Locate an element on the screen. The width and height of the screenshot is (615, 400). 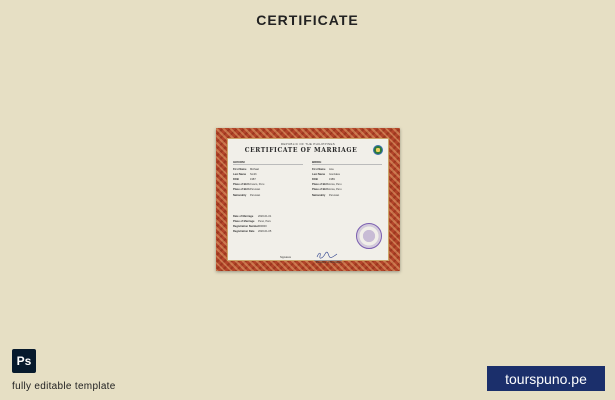
bride-row: DOB 1989 is located at coordinates (323, 179).